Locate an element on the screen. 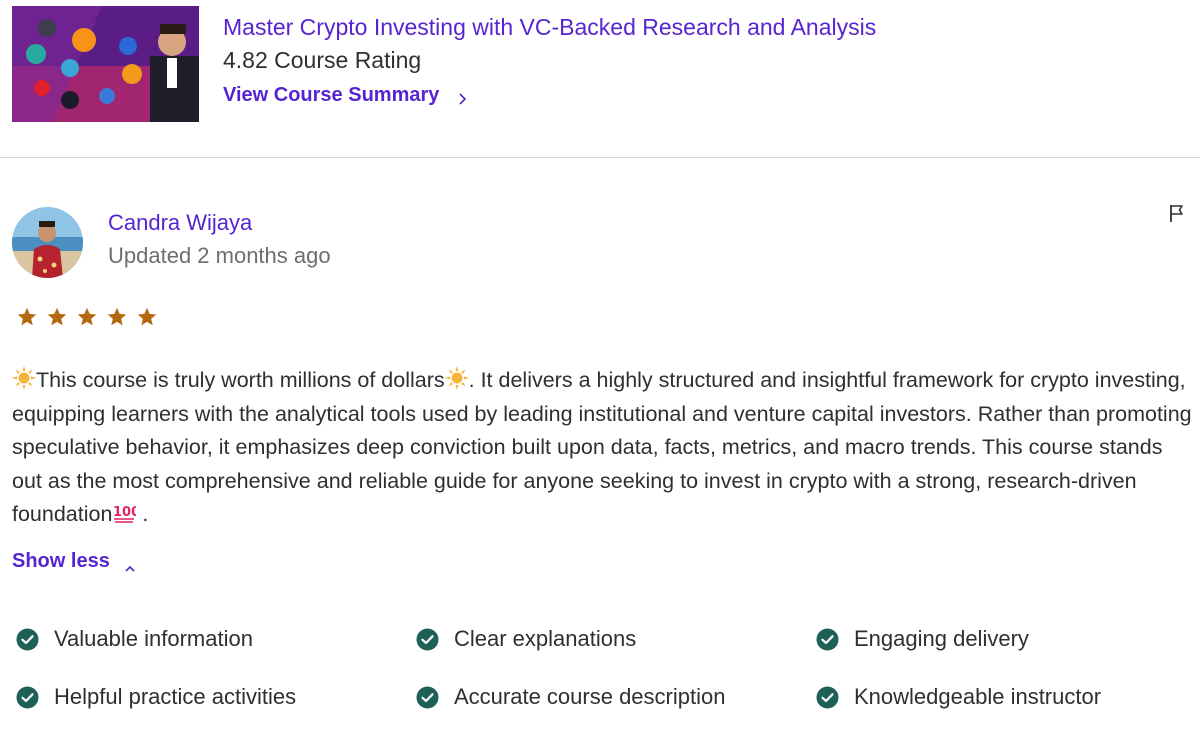 This screenshot has width=1200, height=736. review-tag: Clear explanations is located at coordinates (526, 639).